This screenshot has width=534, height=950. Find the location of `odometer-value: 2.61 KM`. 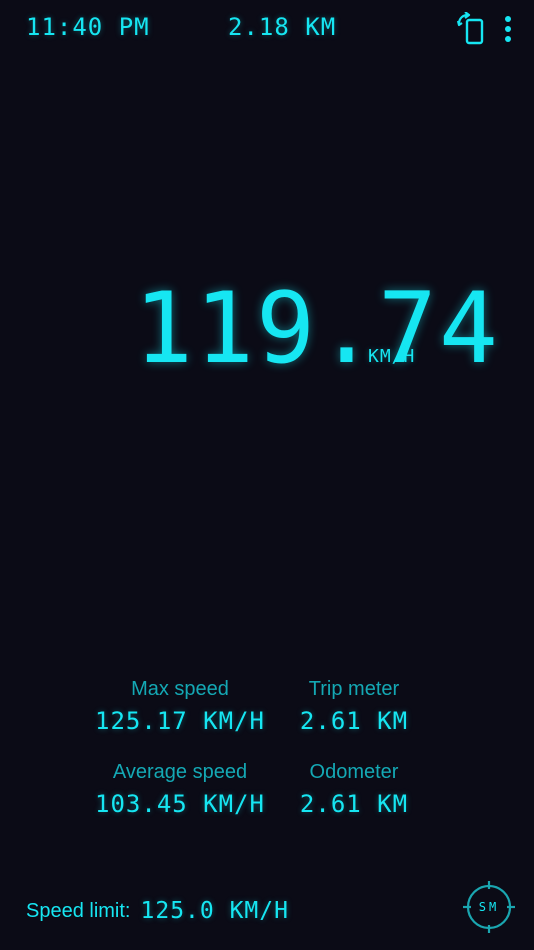

odometer-value: 2.61 KM is located at coordinates (354, 804).